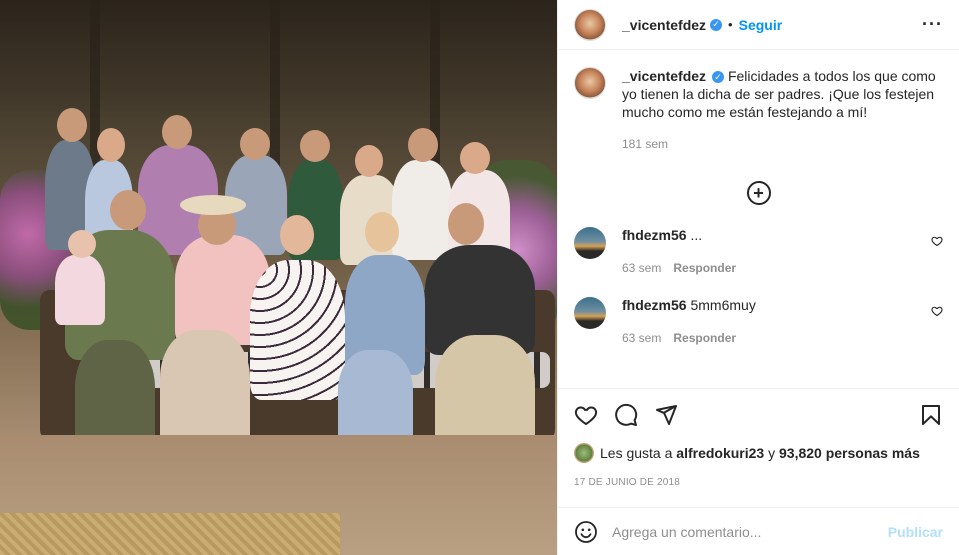 Image resolution: width=959 pixels, height=555 pixels. What do you see at coordinates (205, 390) in the screenshot?
I see `photo-legs` at bounding box center [205, 390].